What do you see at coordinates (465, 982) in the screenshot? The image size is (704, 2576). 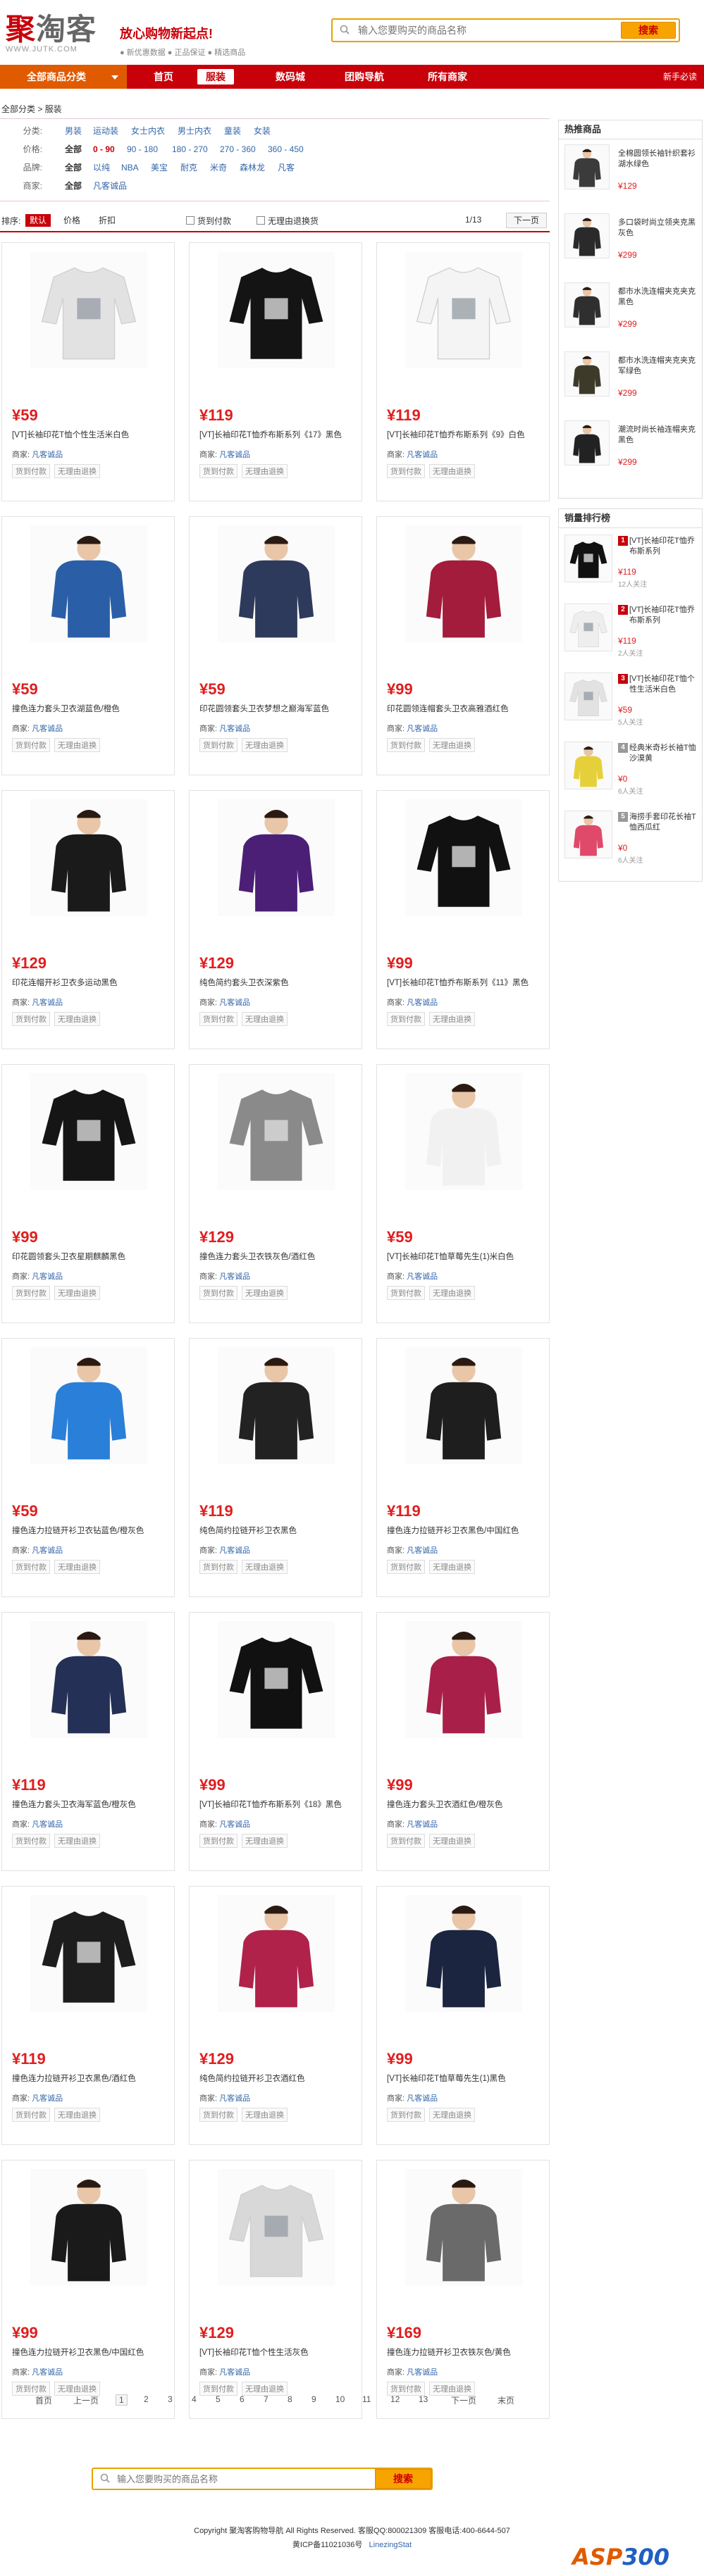 I see `product-title: [VT]长袖印花T恤乔布斯系列《11》黑色` at bounding box center [465, 982].